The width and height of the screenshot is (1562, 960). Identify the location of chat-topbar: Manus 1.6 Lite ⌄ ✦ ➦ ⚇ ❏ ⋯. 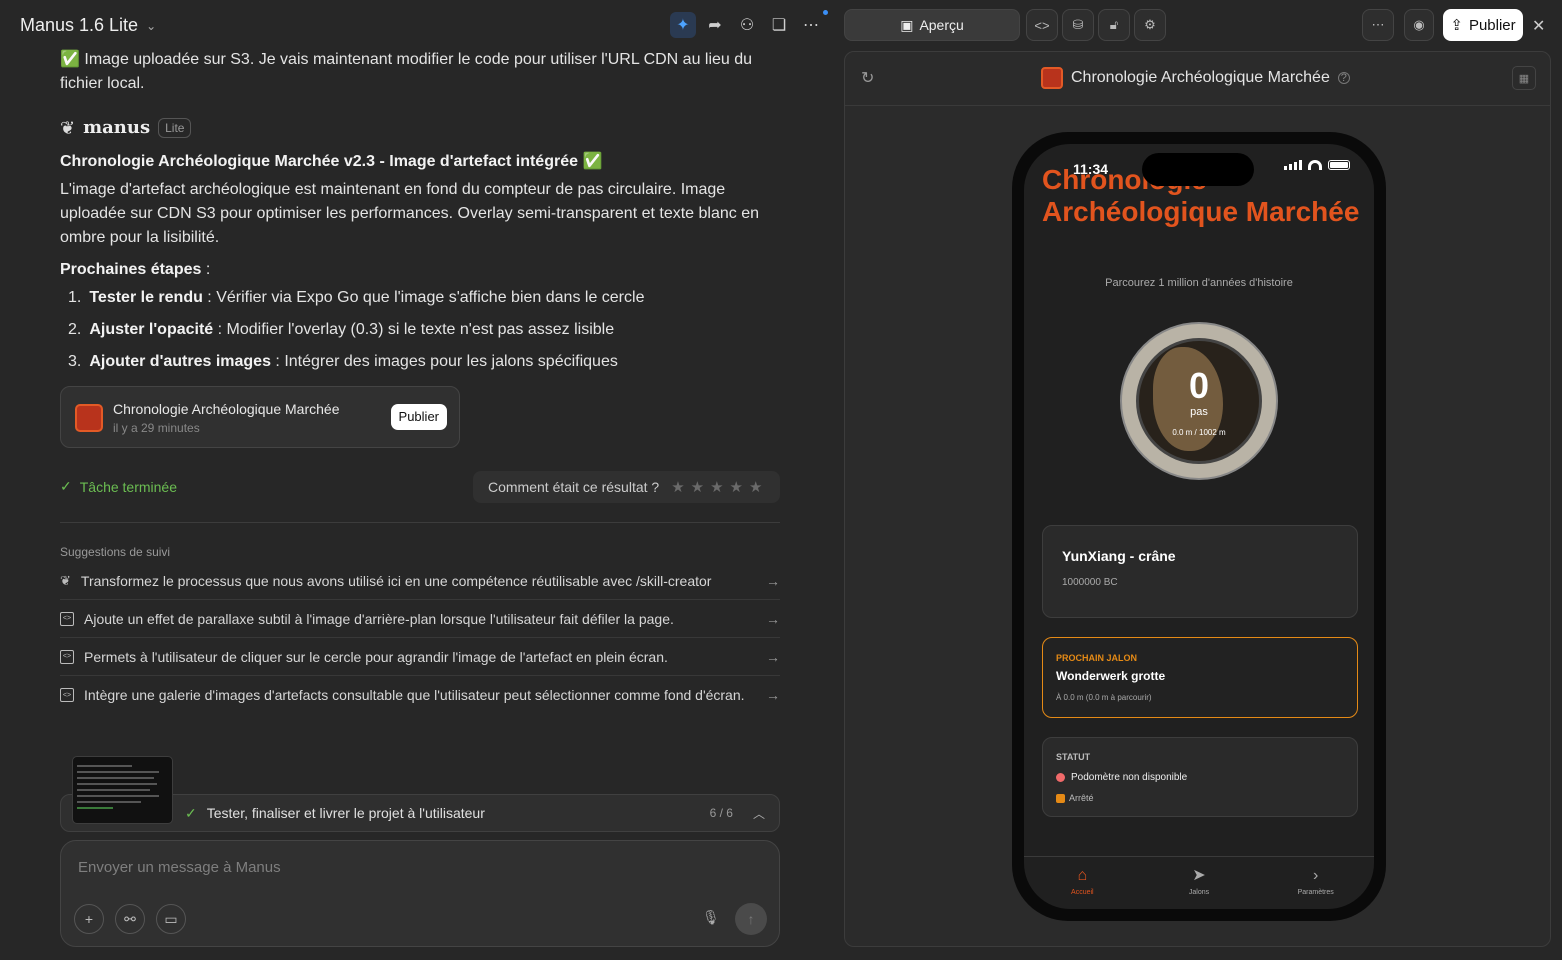
(416, 25).